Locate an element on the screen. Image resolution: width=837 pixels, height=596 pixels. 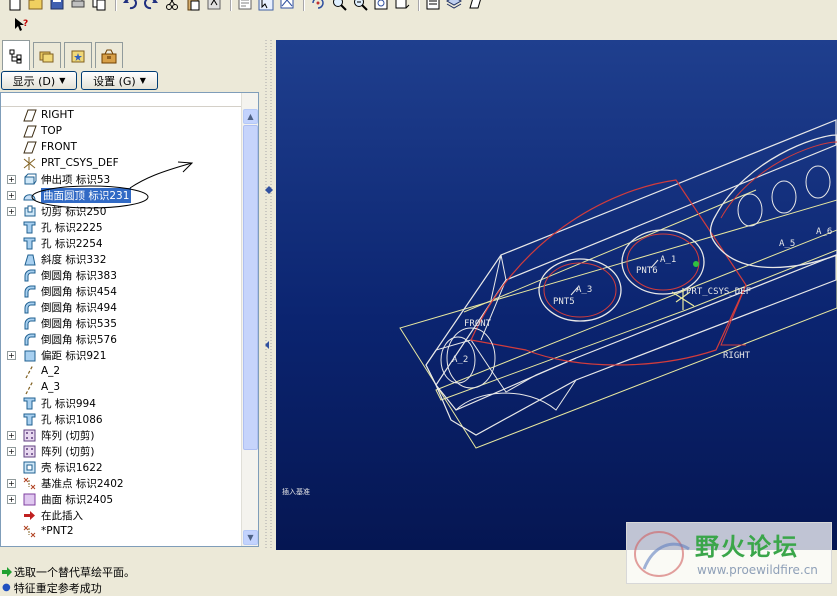
tree-item: + 基准点 标识2402 is located at coordinates (121, 483).